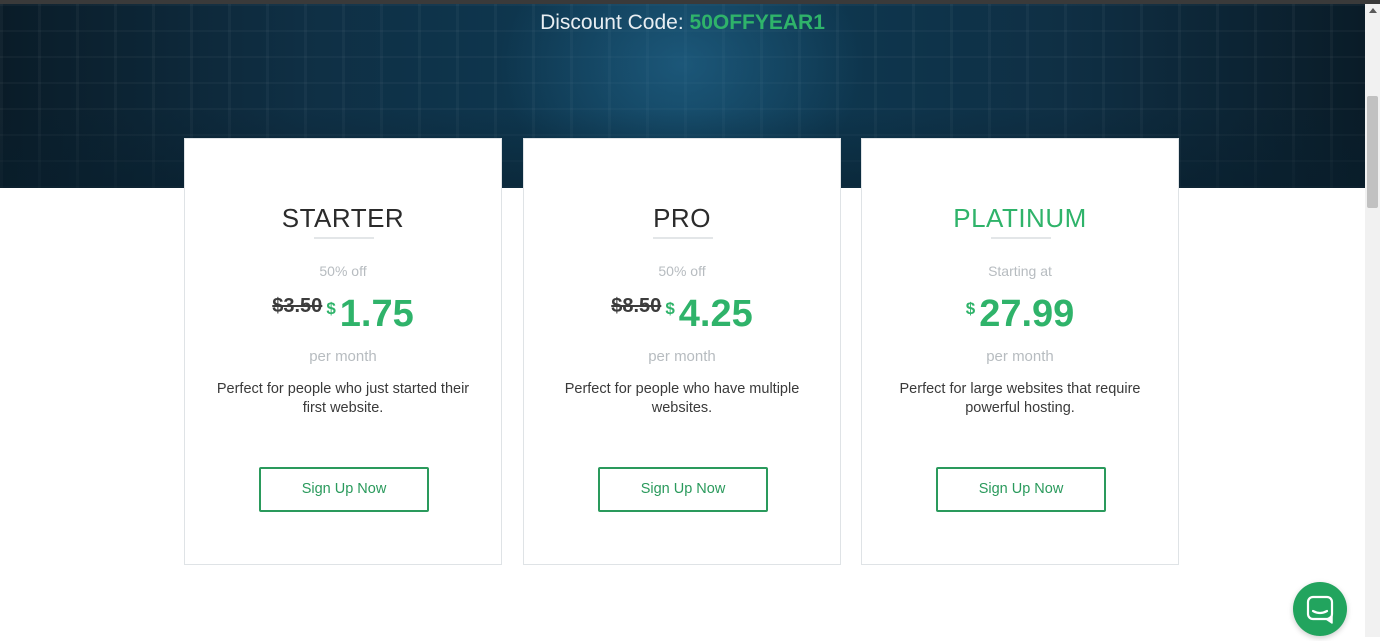 The height and width of the screenshot is (641, 1380). I want to click on plan-title: STARTER, so click(343, 218).